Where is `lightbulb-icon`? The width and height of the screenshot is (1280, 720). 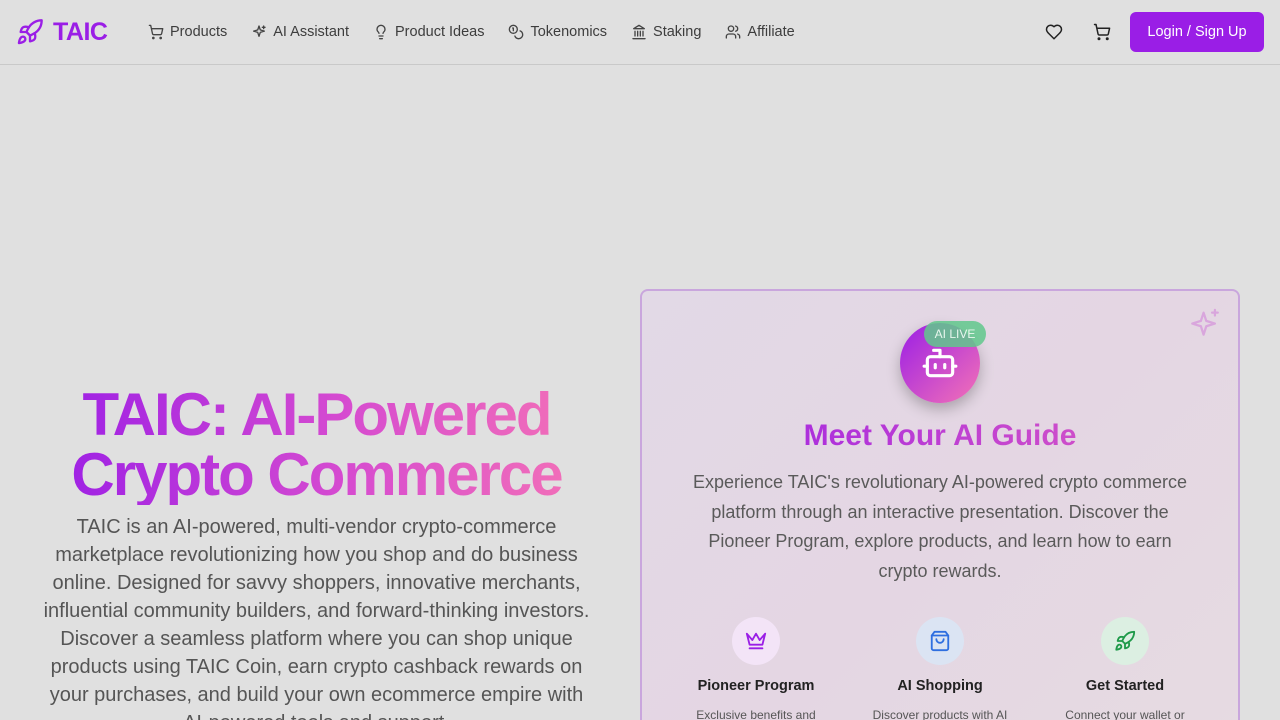 lightbulb-icon is located at coordinates (381, 32).